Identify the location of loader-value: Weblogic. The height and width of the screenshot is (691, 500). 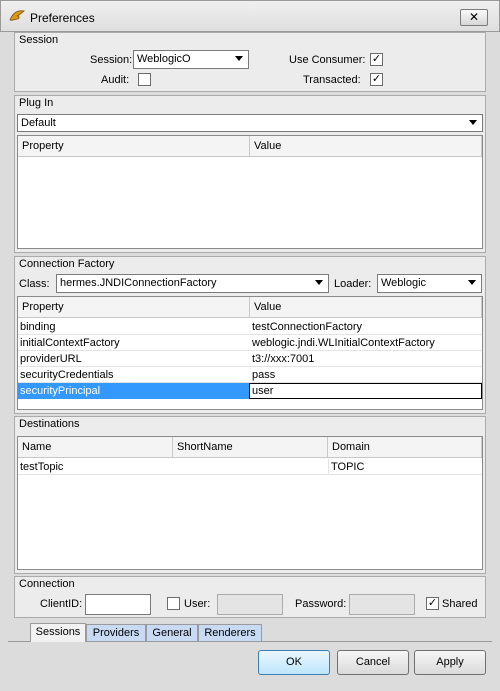
(404, 283).